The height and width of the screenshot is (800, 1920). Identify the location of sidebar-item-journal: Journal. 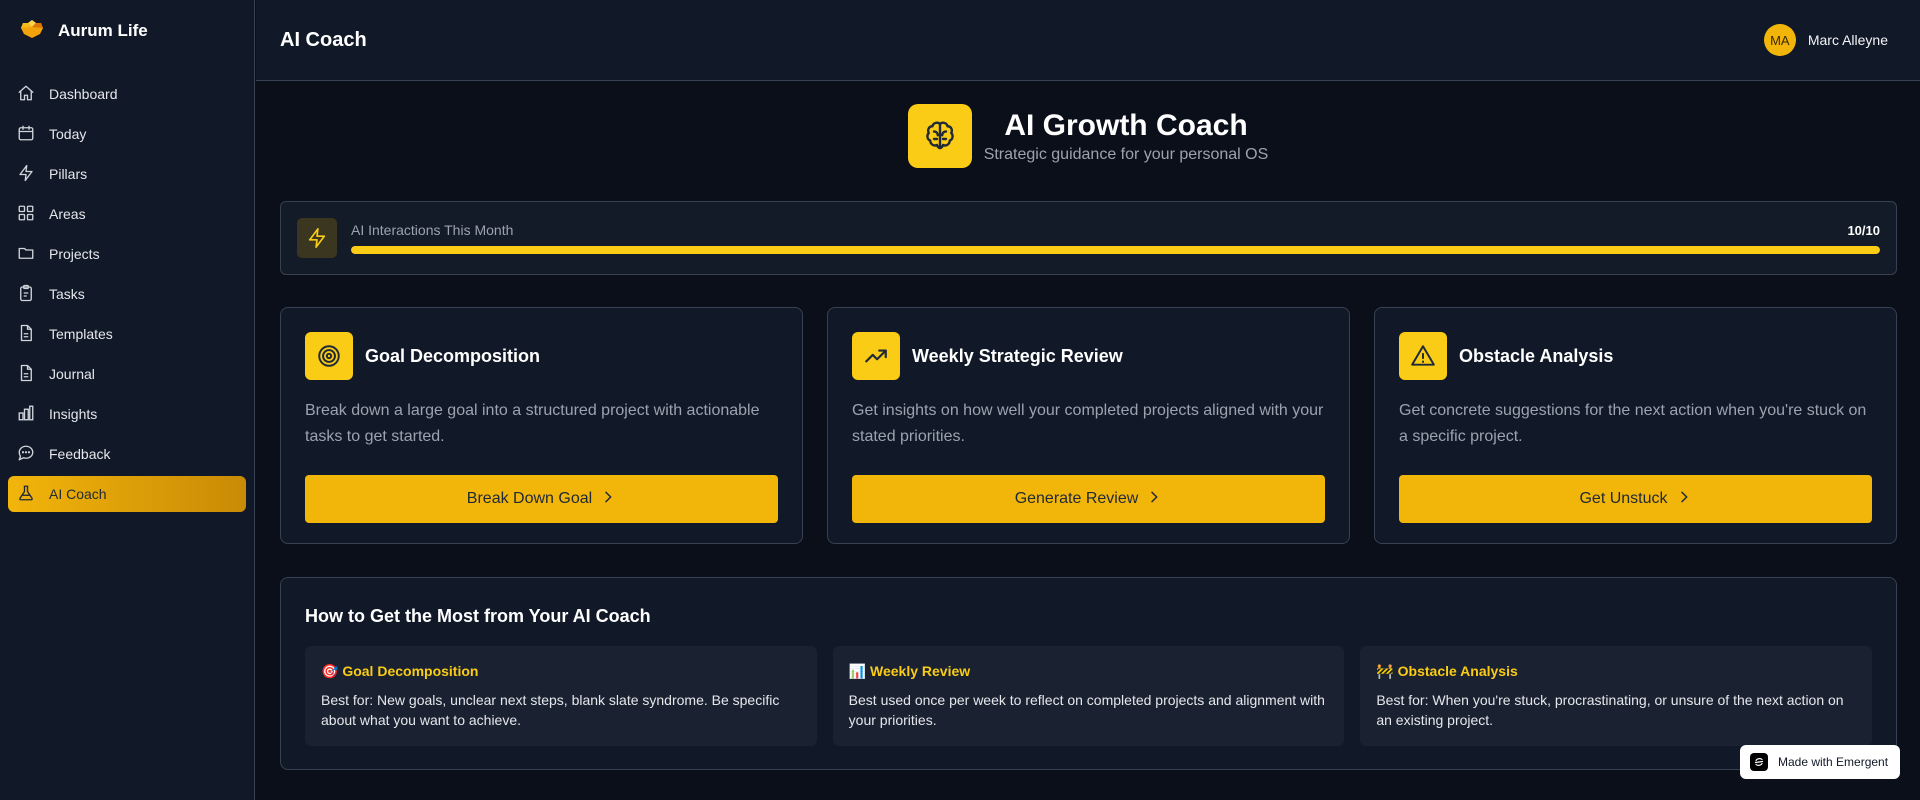
(127, 374).